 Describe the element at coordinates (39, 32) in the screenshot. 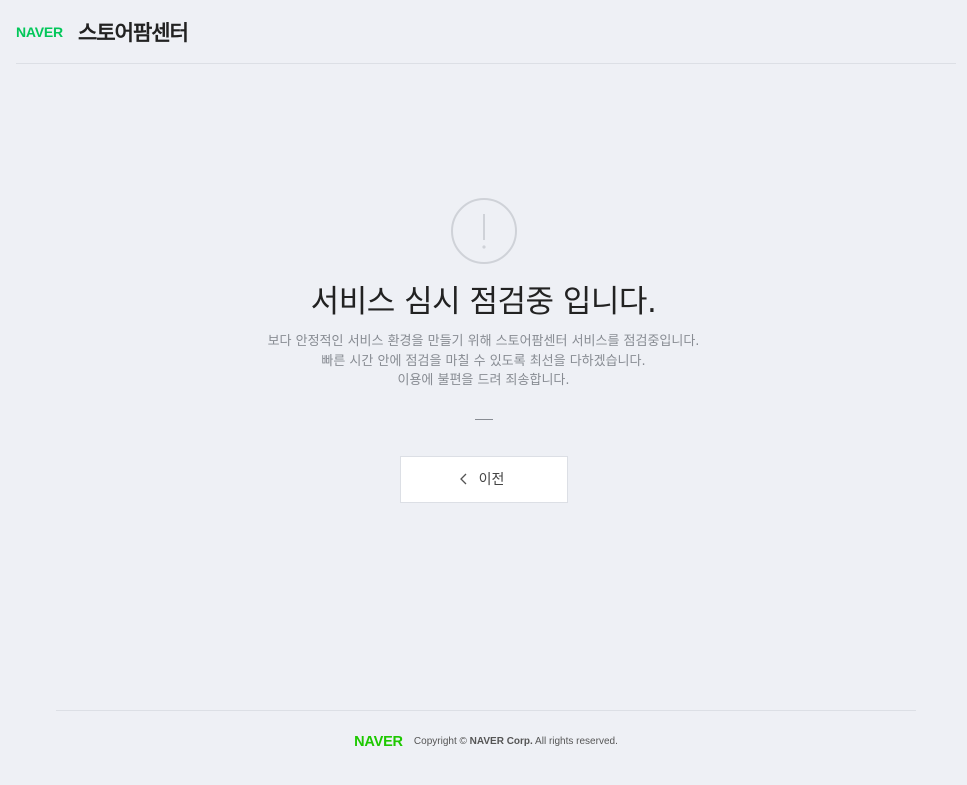

I see `naver-logo: NAVER` at that location.